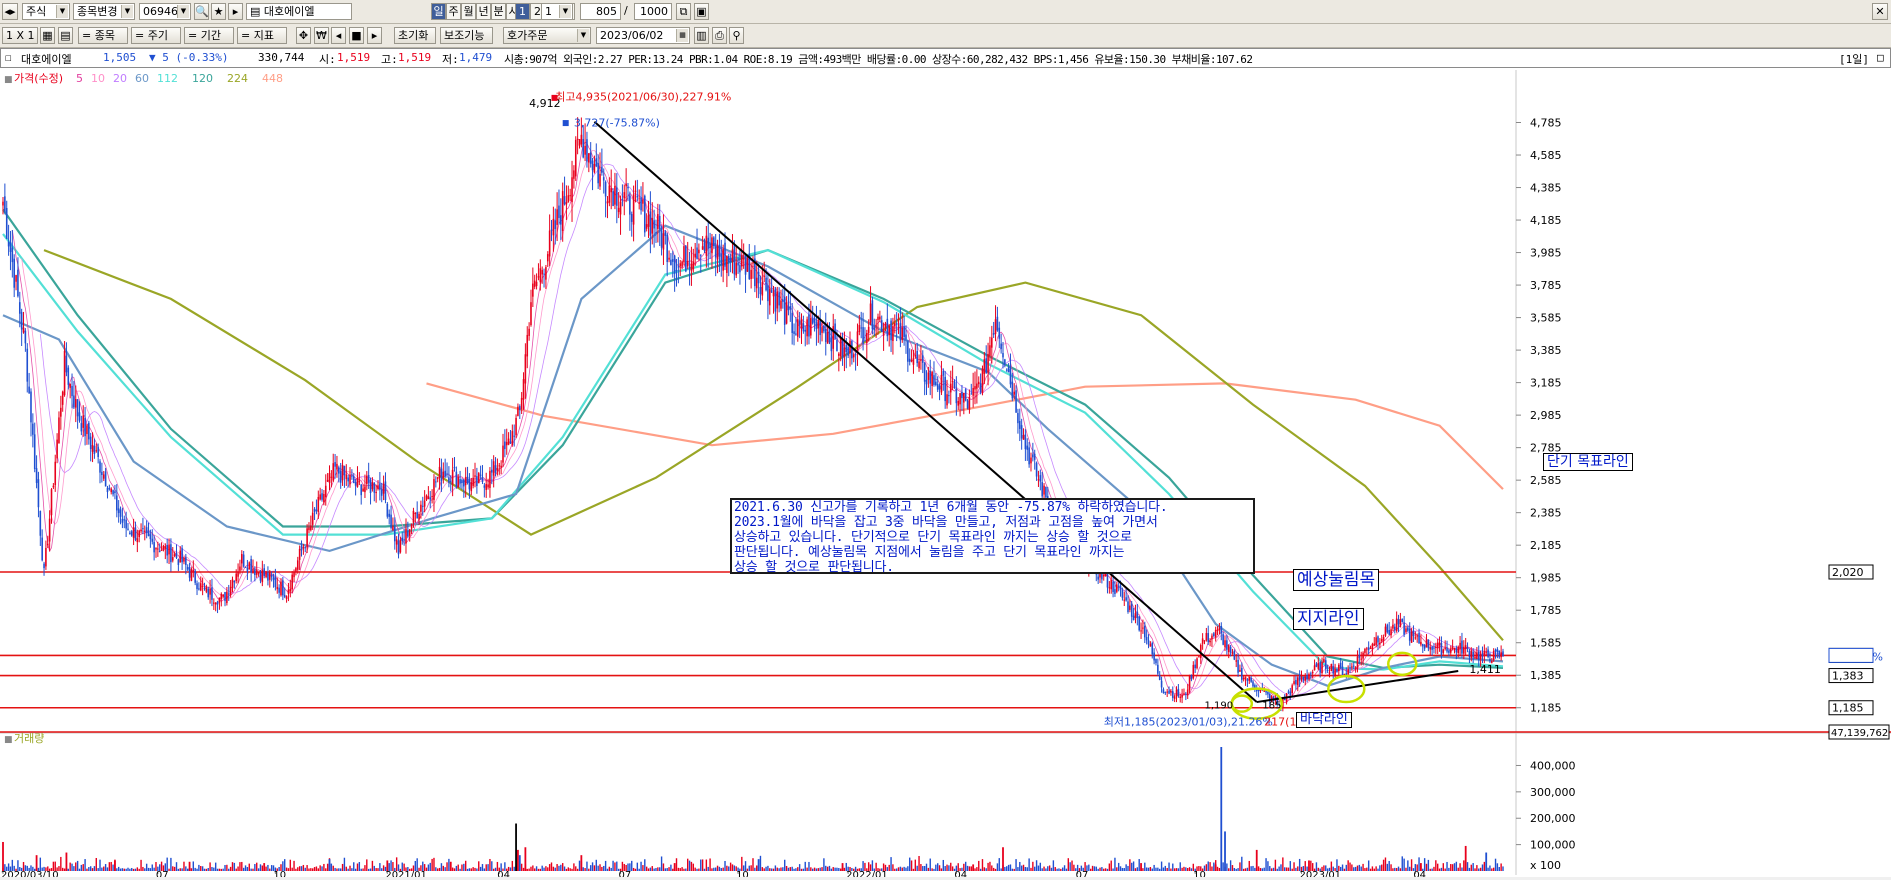 The height and width of the screenshot is (880, 1891). Describe the element at coordinates (202, 78) in the screenshot. I see `legend-item: 120` at that location.